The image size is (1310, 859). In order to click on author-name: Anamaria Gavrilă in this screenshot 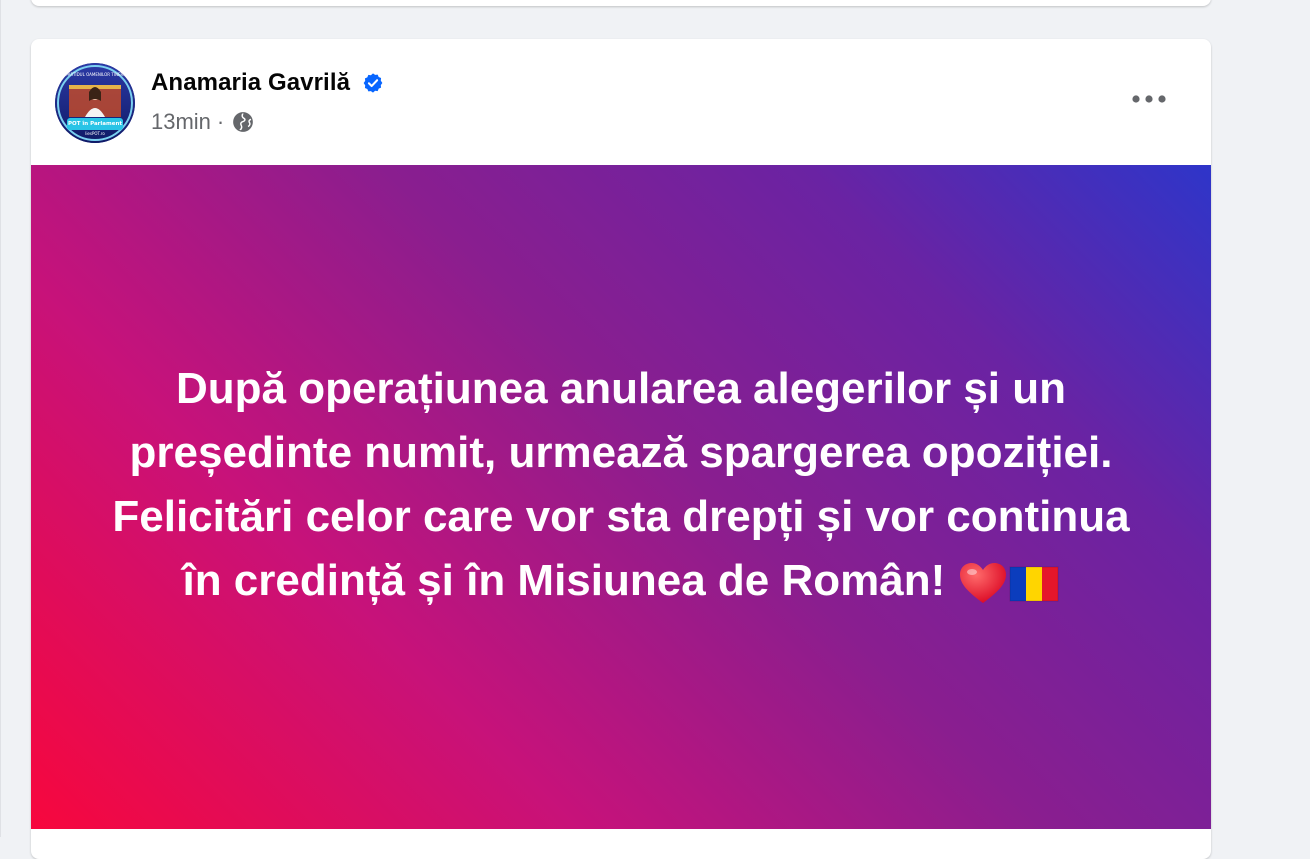, I will do `click(250, 83)`.